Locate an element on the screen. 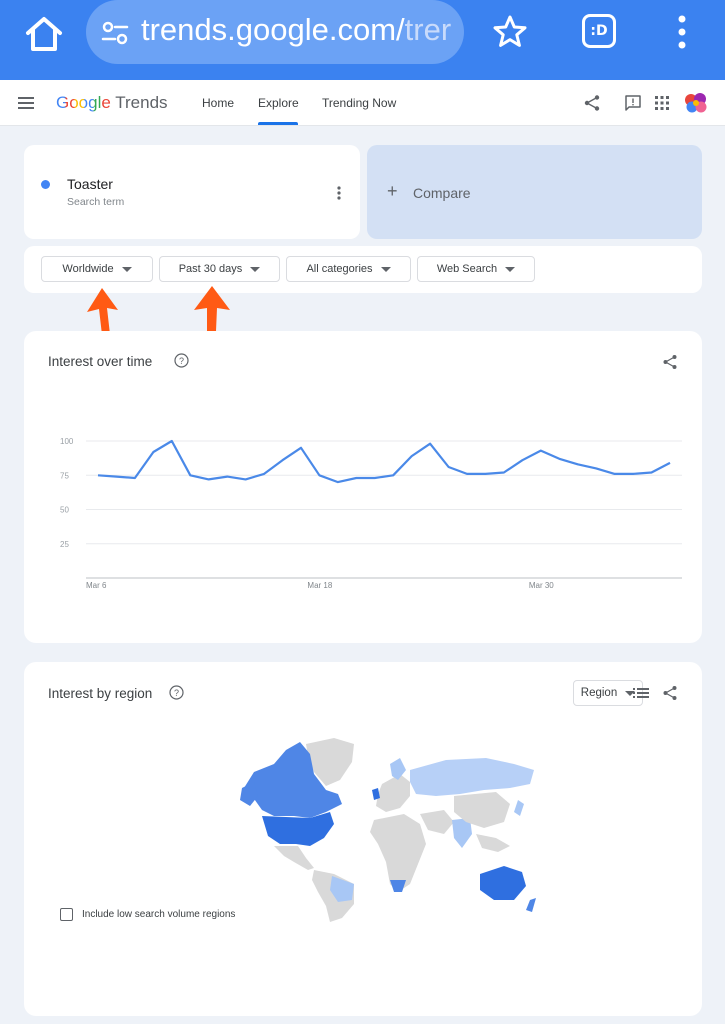 This screenshot has height=1024, width=725. map-region-mexico is located at coordinates (294, 858).